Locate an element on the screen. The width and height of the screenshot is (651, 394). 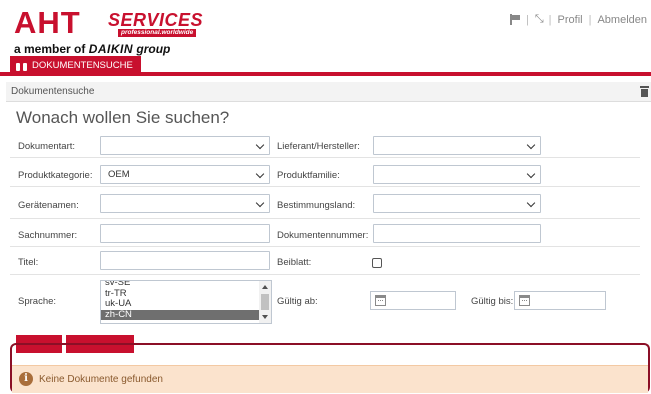
info-icon: i is located at coordinates (26, 379).